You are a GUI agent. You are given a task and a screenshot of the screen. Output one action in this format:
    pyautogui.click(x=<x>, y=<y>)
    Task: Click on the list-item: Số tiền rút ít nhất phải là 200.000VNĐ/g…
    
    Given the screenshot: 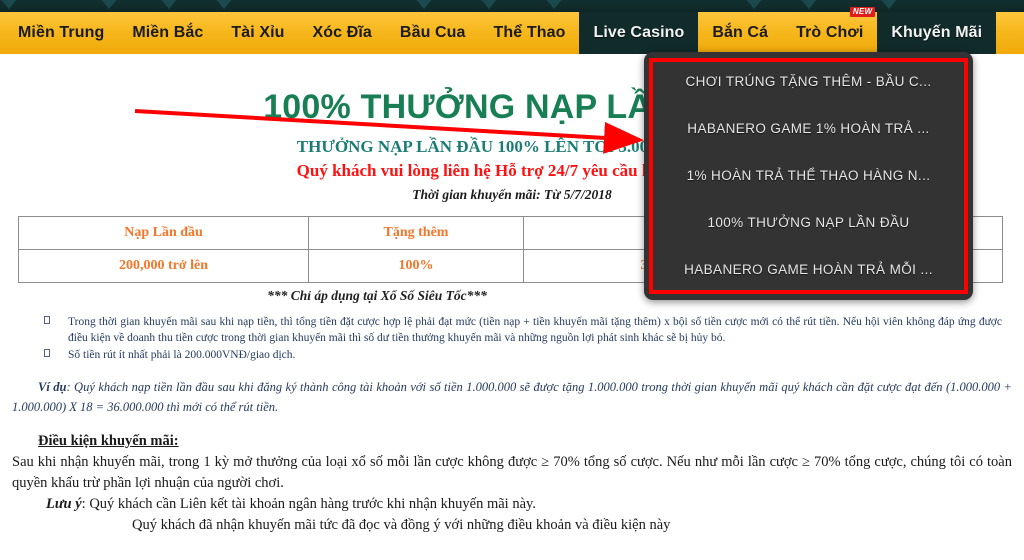 What is the action you would take?
    pyautogui.click(x=512, y=355)
    